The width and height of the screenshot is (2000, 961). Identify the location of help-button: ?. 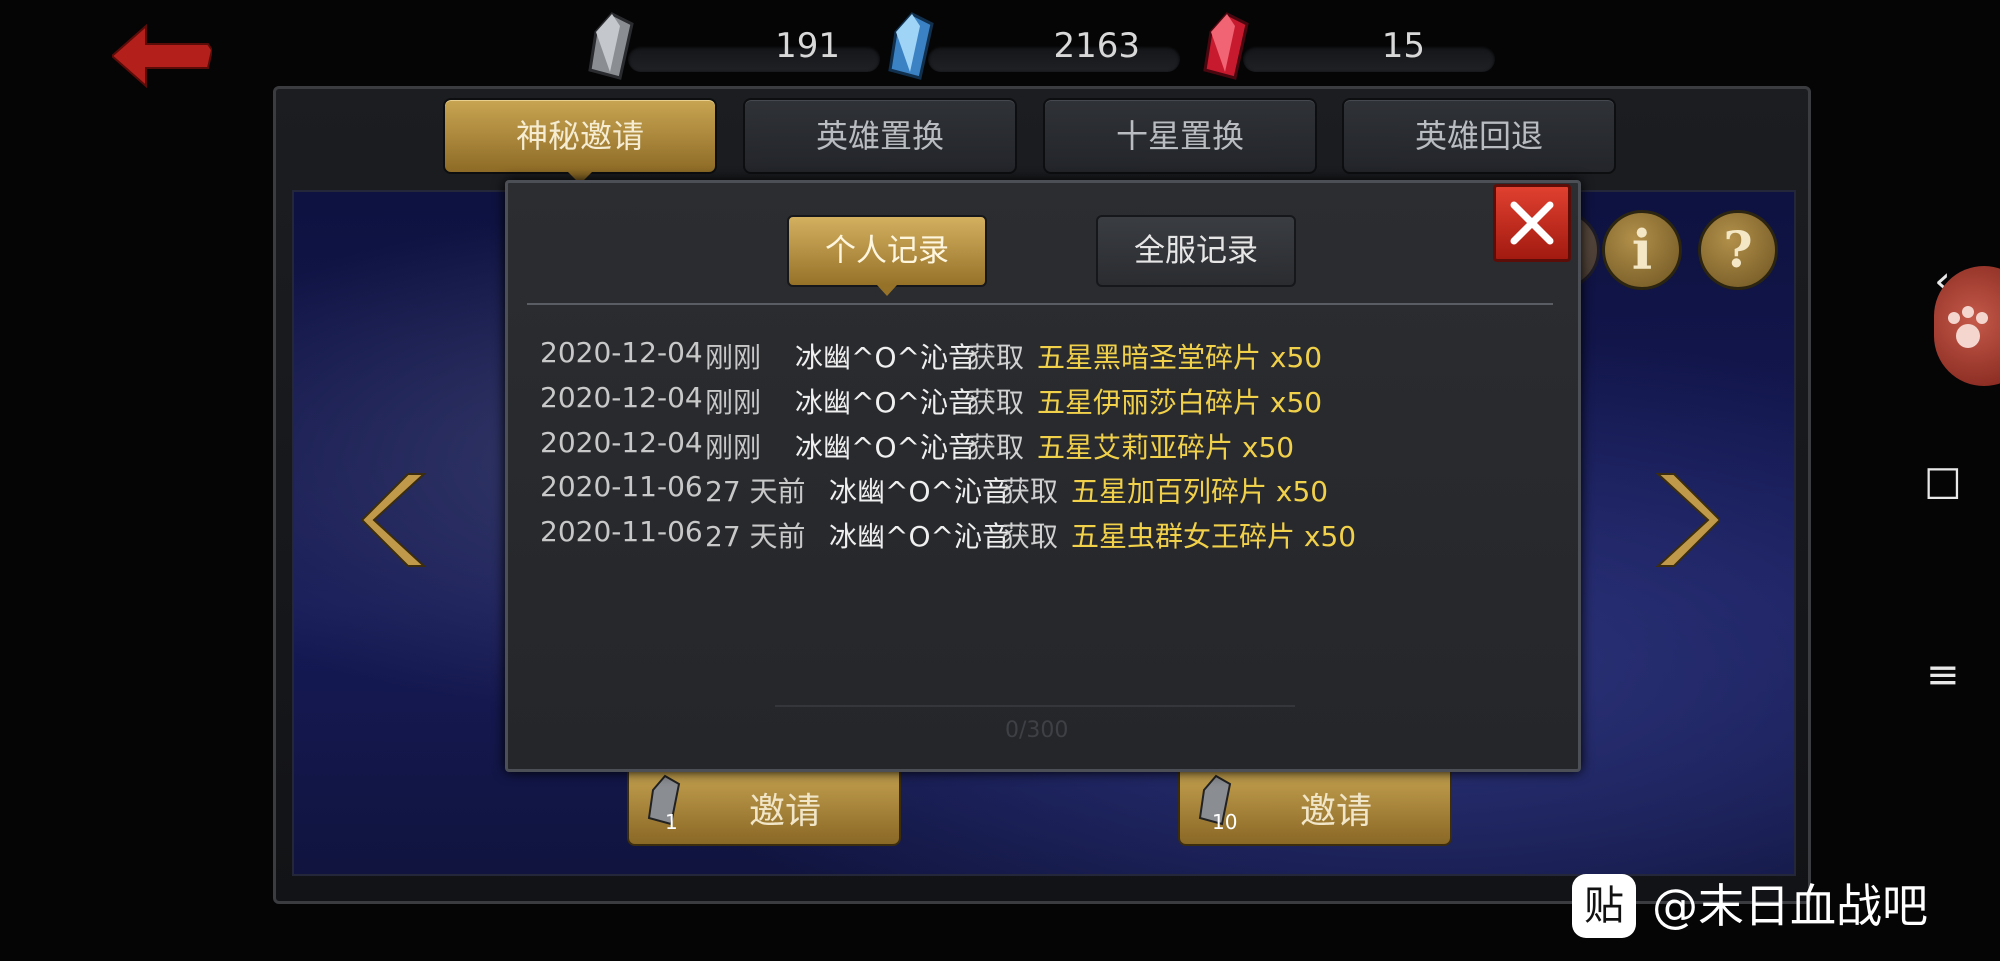
(1738, 250).